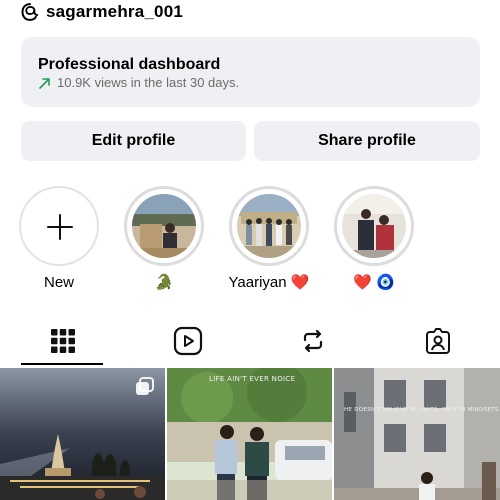  Describe the element at coordinates (58, 282) in the screenshot. I see `highlight-label: New` at that location.